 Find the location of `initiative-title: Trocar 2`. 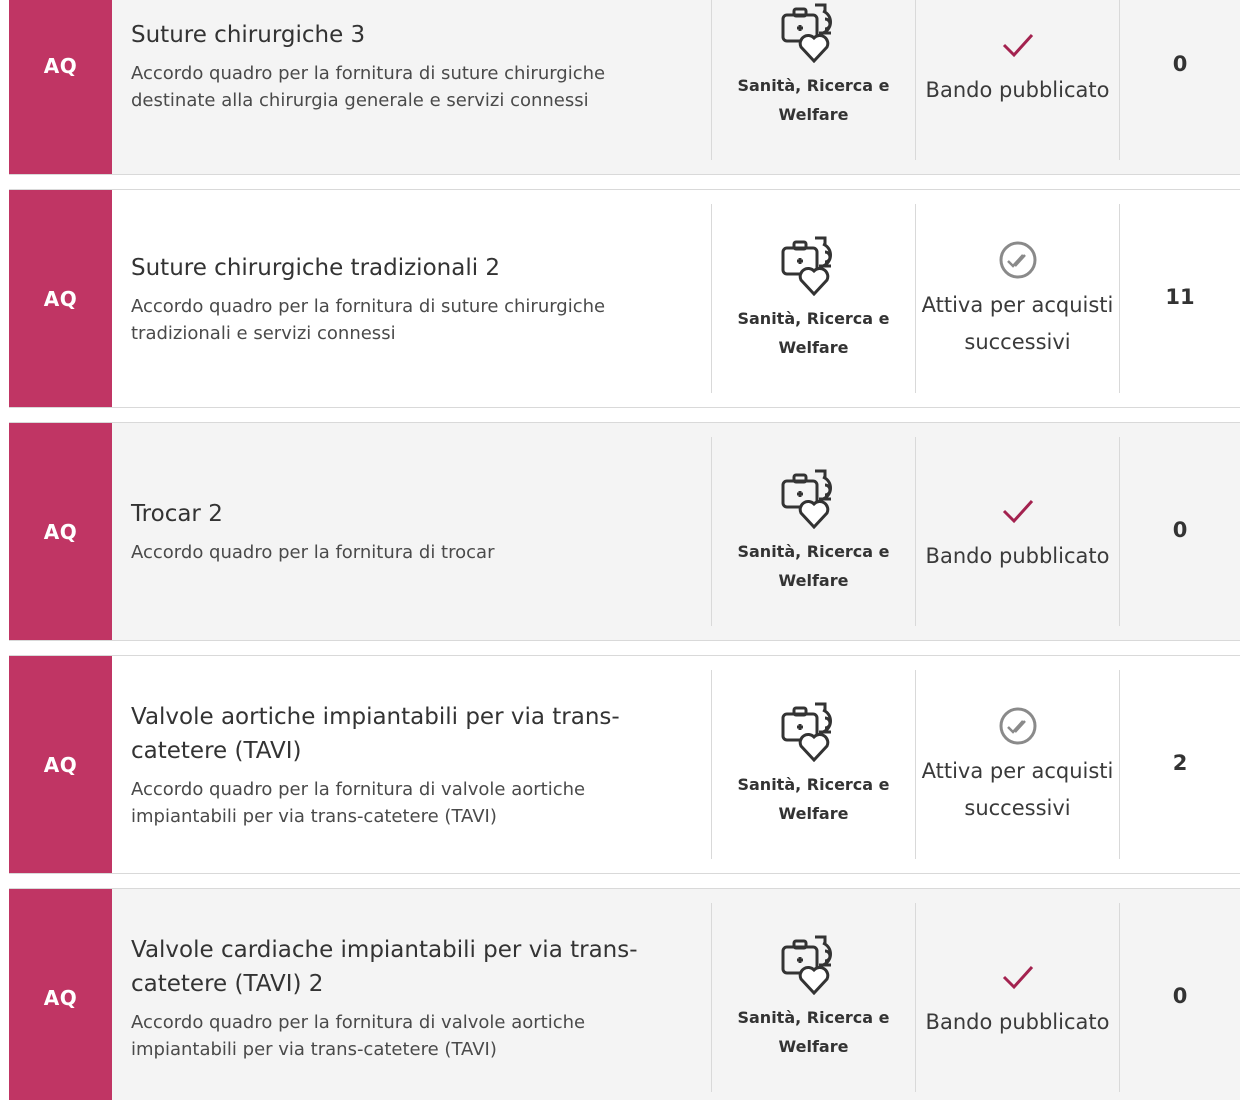

initiative-title: Trocar 2 is located at coordinates (411, 514).